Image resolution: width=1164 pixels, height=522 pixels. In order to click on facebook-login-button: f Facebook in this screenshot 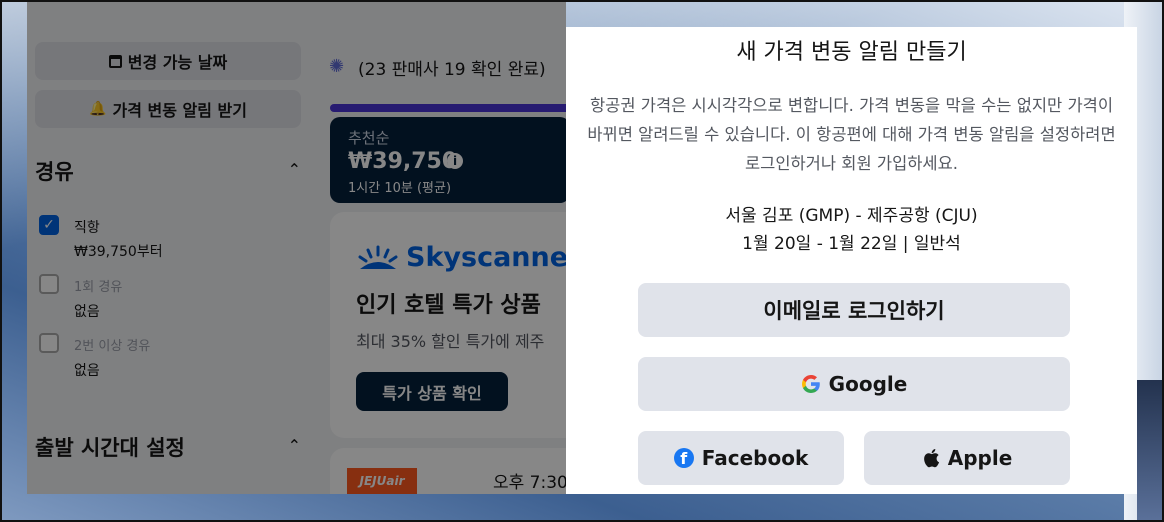, I will do `click(741, 458)`.